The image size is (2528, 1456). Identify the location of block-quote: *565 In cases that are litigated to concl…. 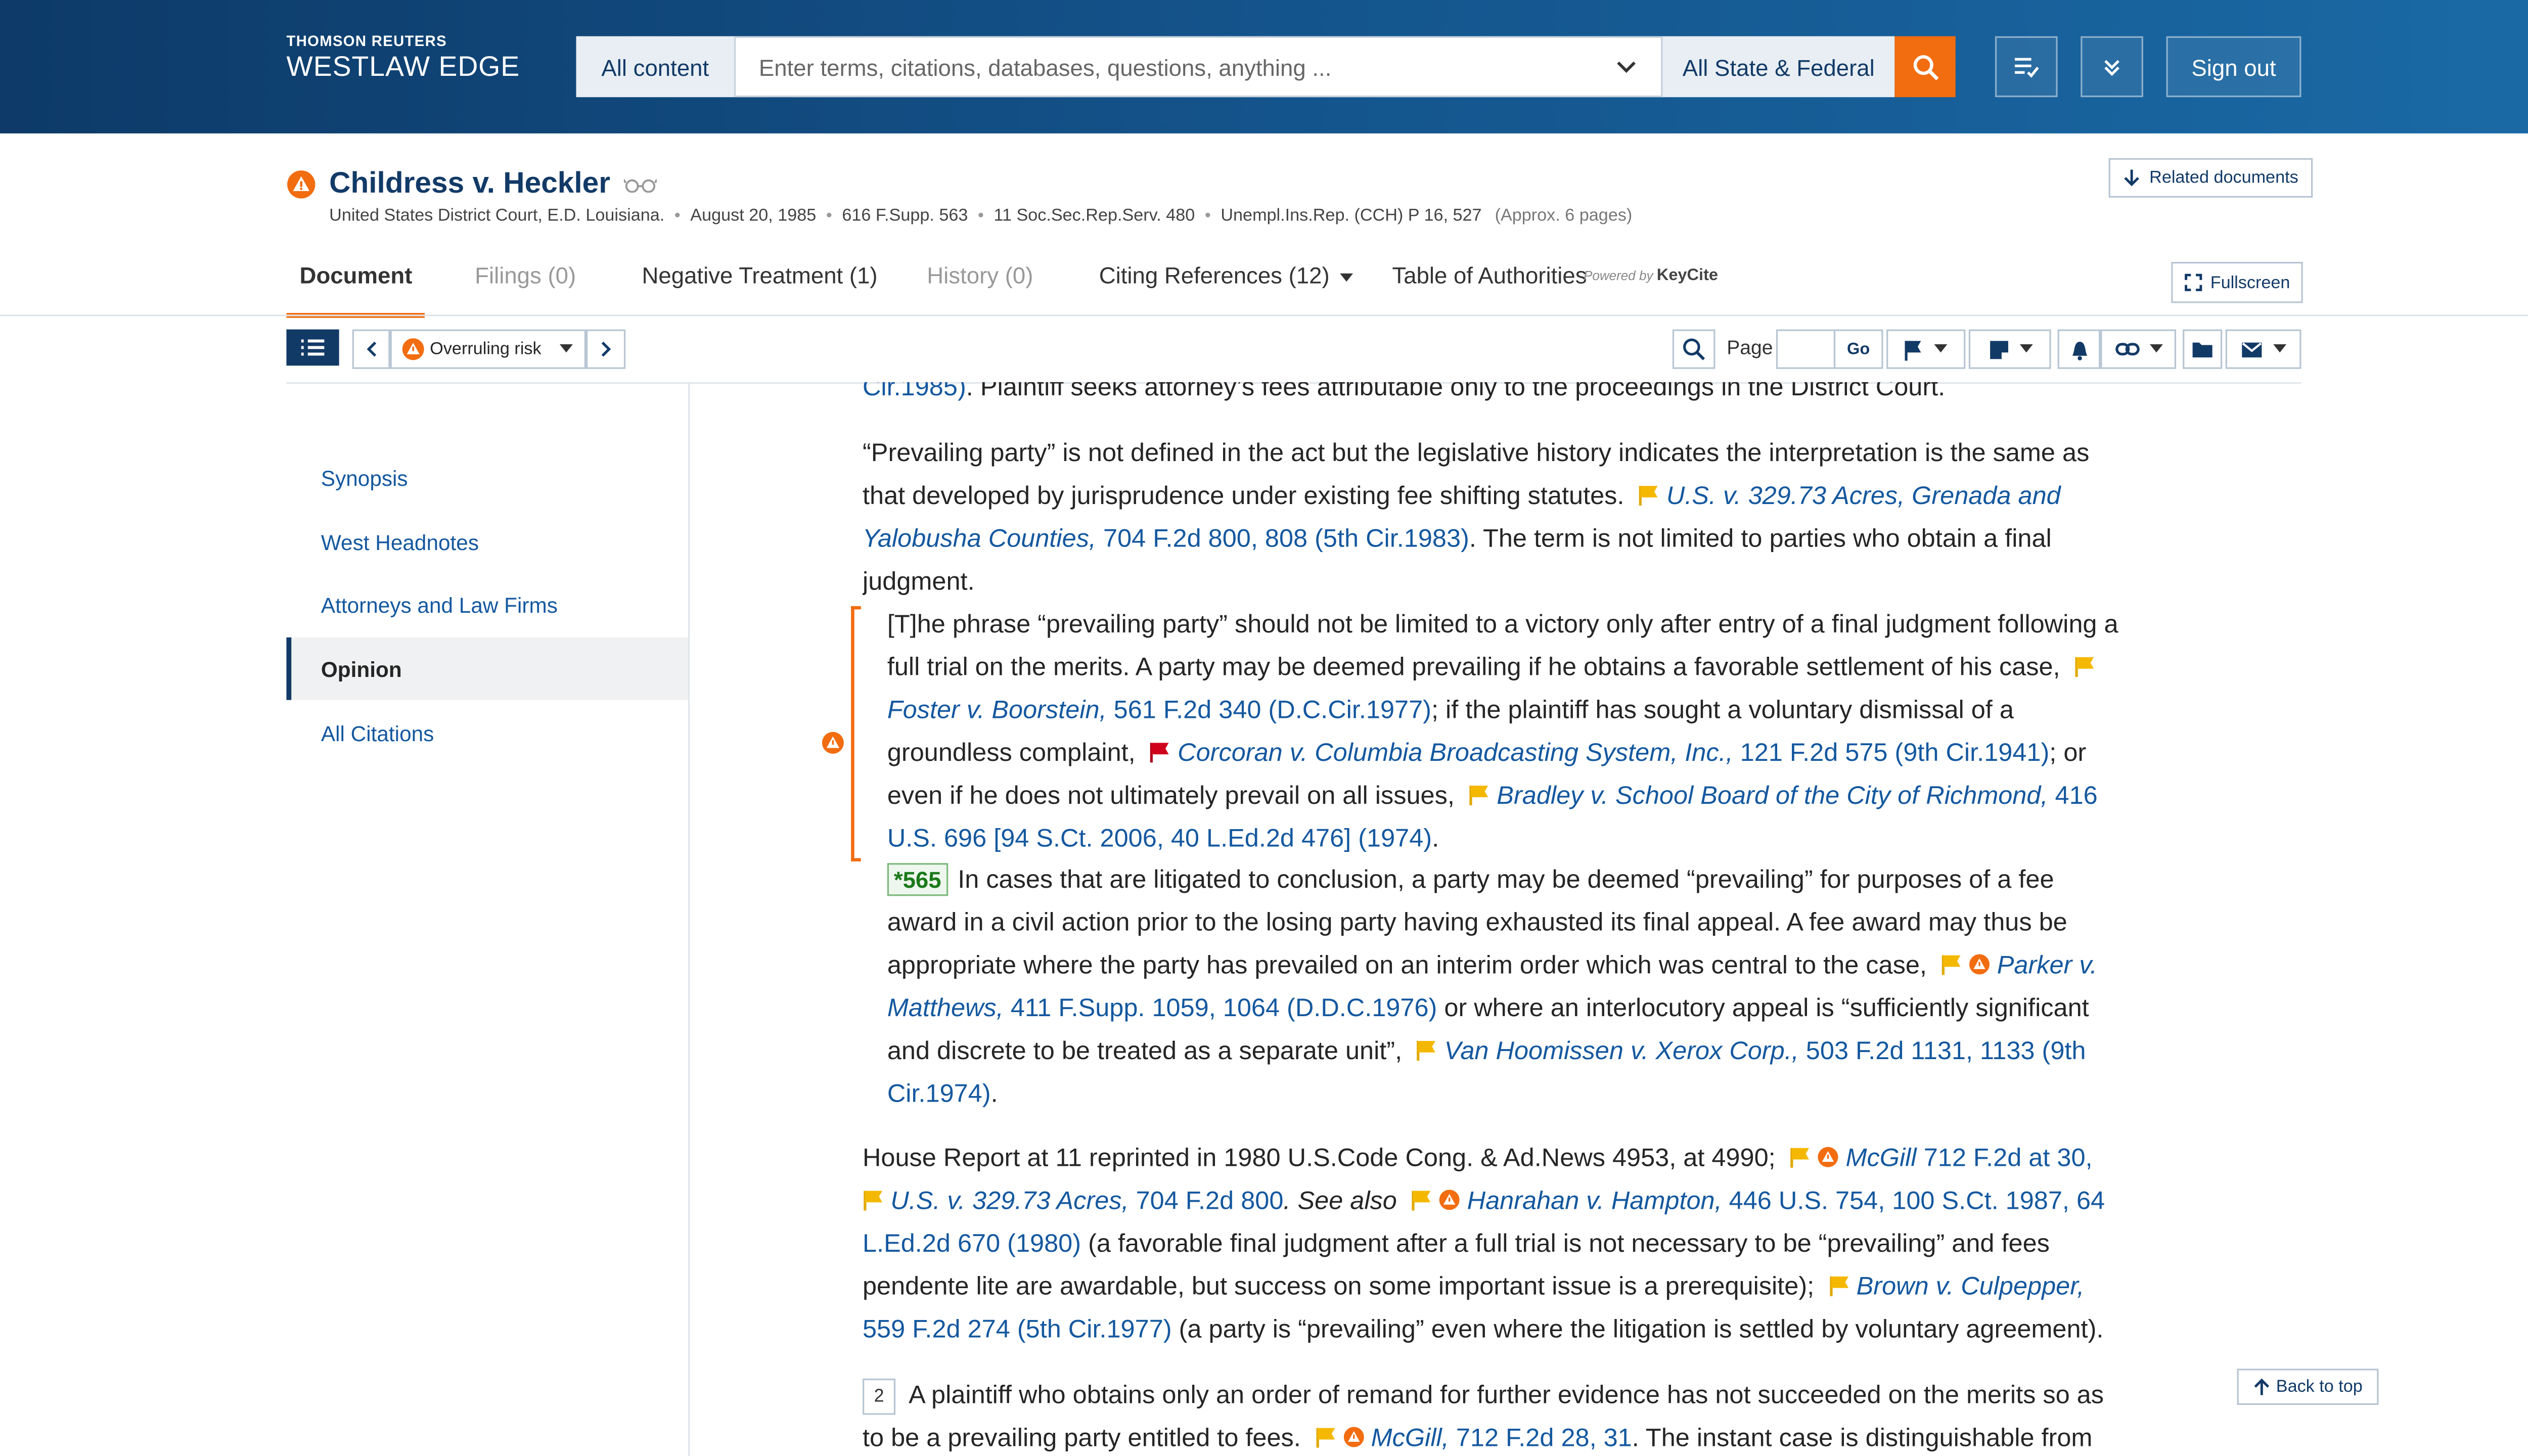
(1505, 988).